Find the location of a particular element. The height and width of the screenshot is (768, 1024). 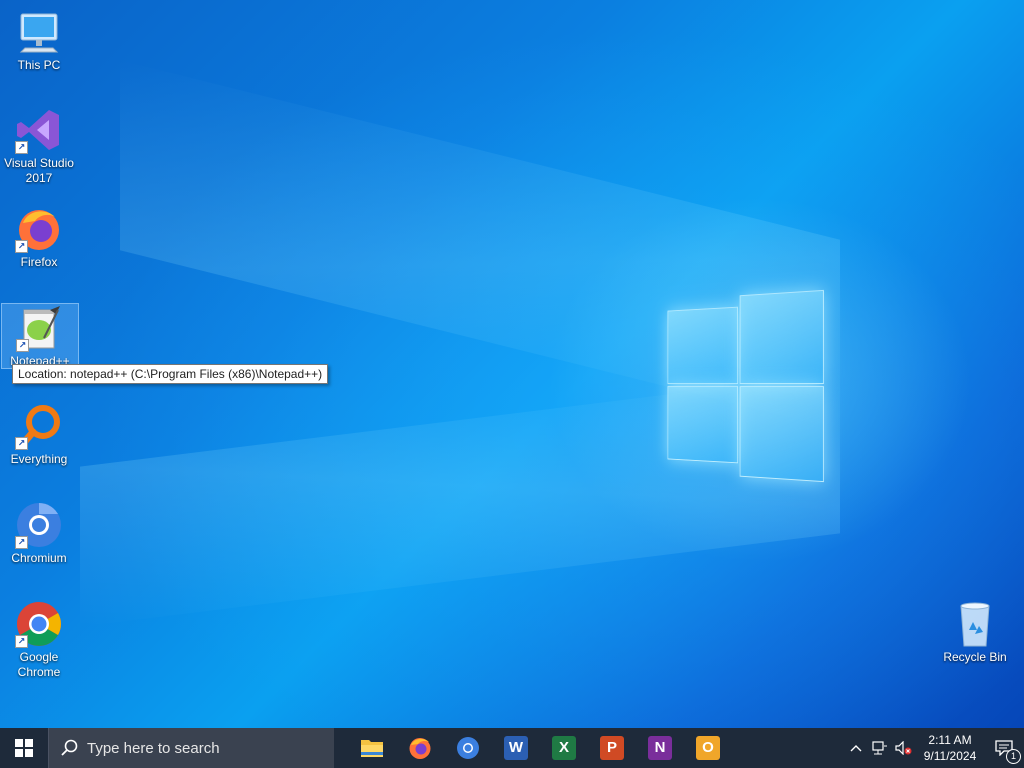

monitor-icon is located at coordinates (39, 32).